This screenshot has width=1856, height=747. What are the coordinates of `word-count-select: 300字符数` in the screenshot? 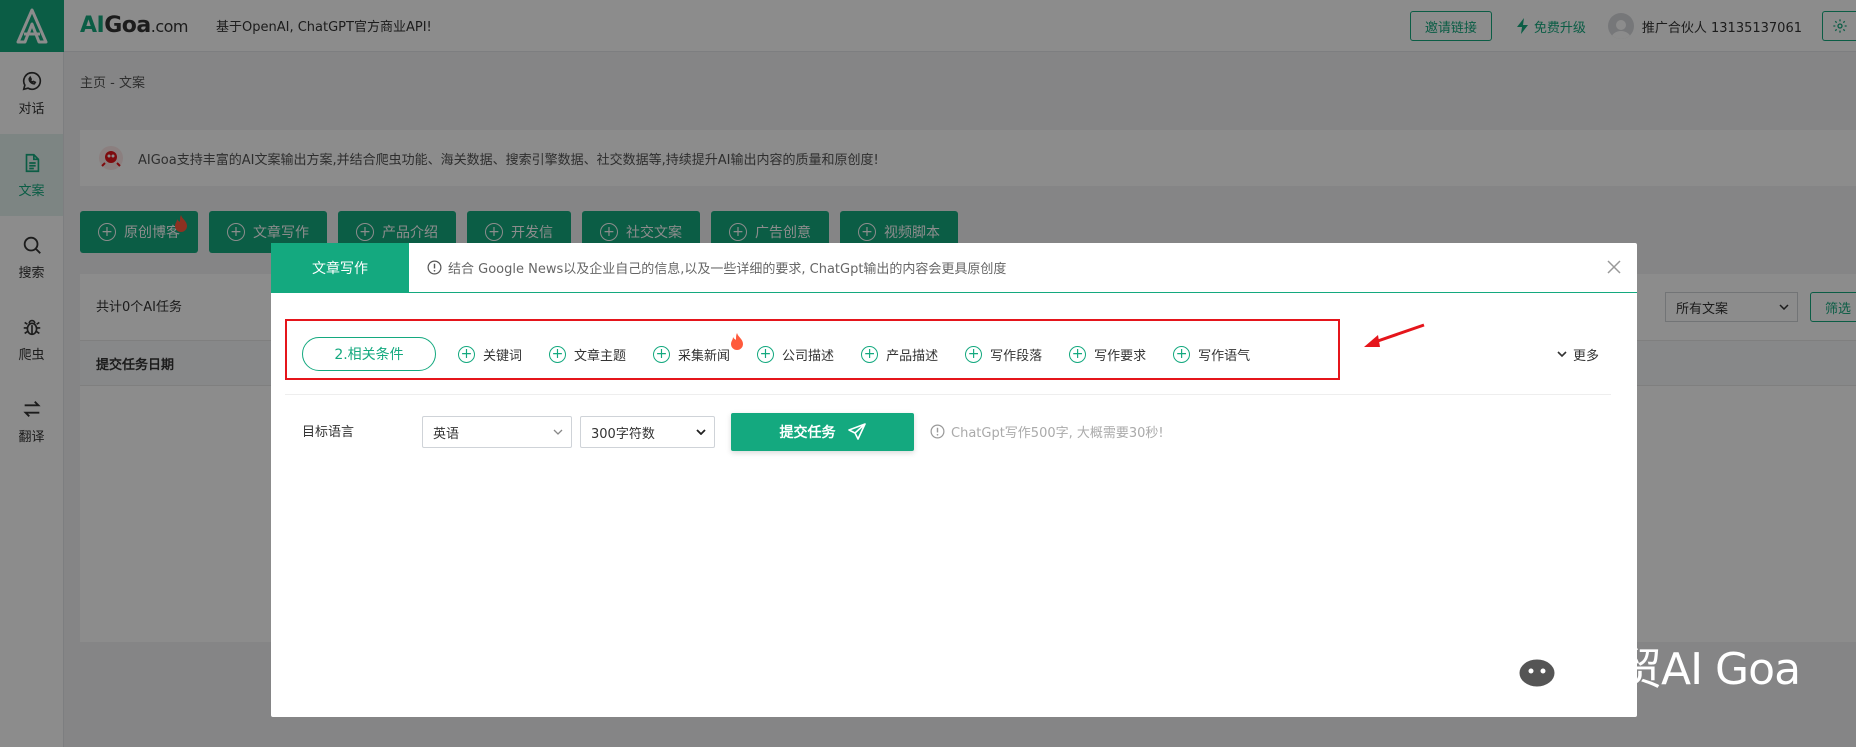 It's located at (647, 432).